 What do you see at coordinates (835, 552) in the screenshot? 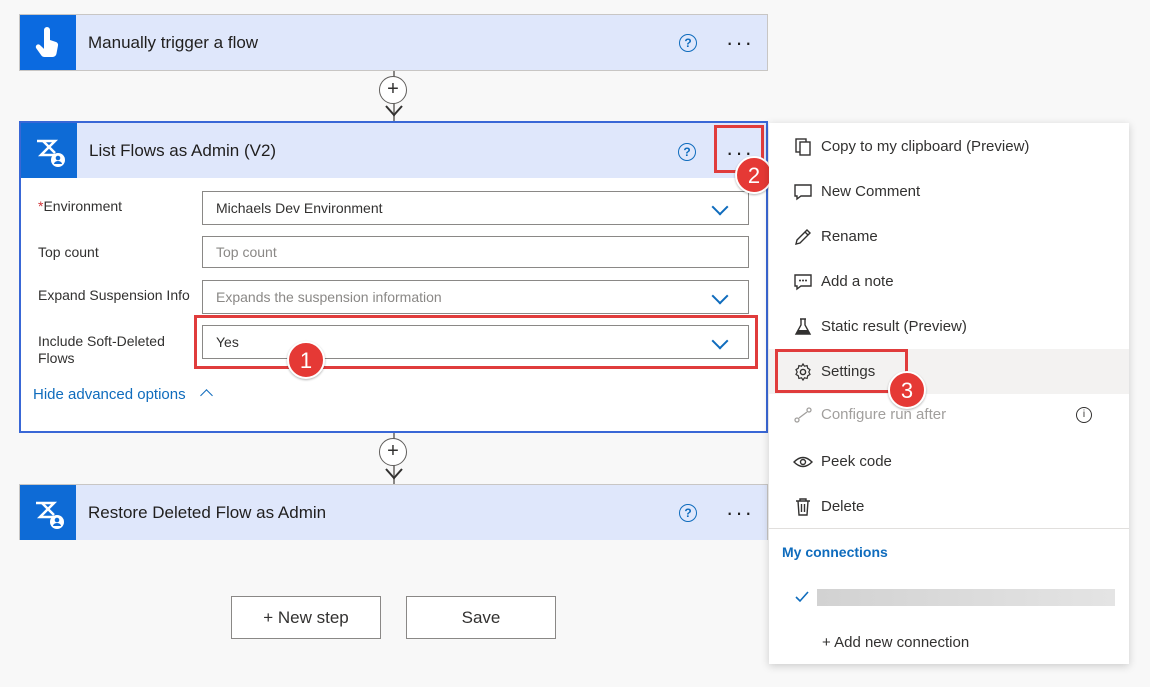
I see `my-connections-header: My connections` at bounding box center [835, 552].